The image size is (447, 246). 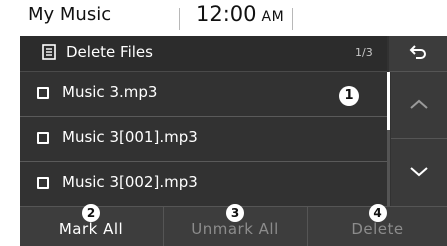 I want to click on file-name: Music 3[002].mp3, so click(x=130, y=182).